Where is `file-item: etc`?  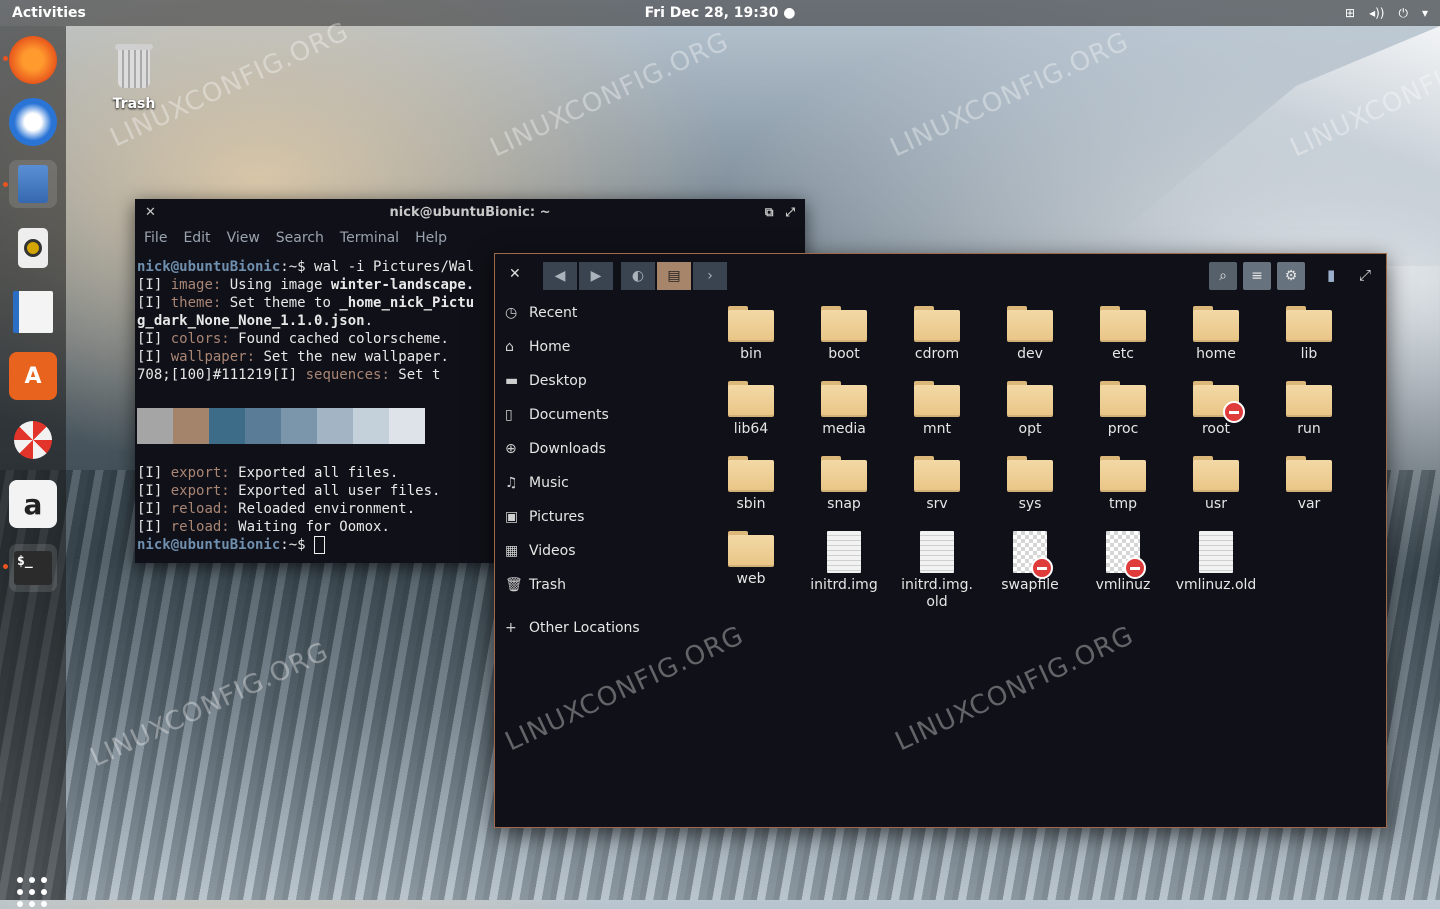
file-item: etc is located at coordinates (1123, 334).